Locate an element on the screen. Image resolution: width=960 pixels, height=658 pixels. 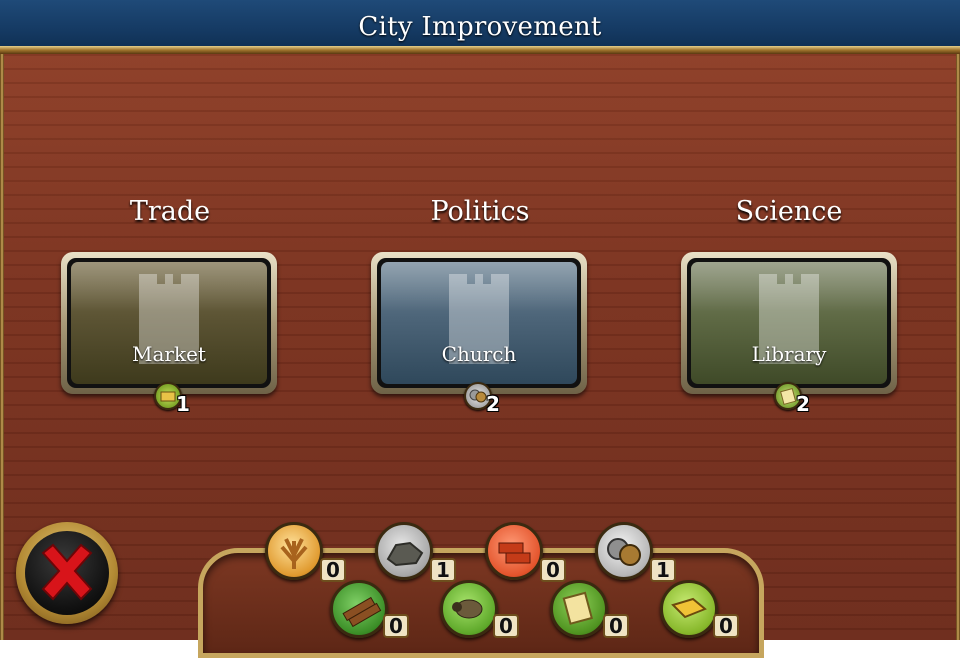
right-border is located at coordinates (958, 347).